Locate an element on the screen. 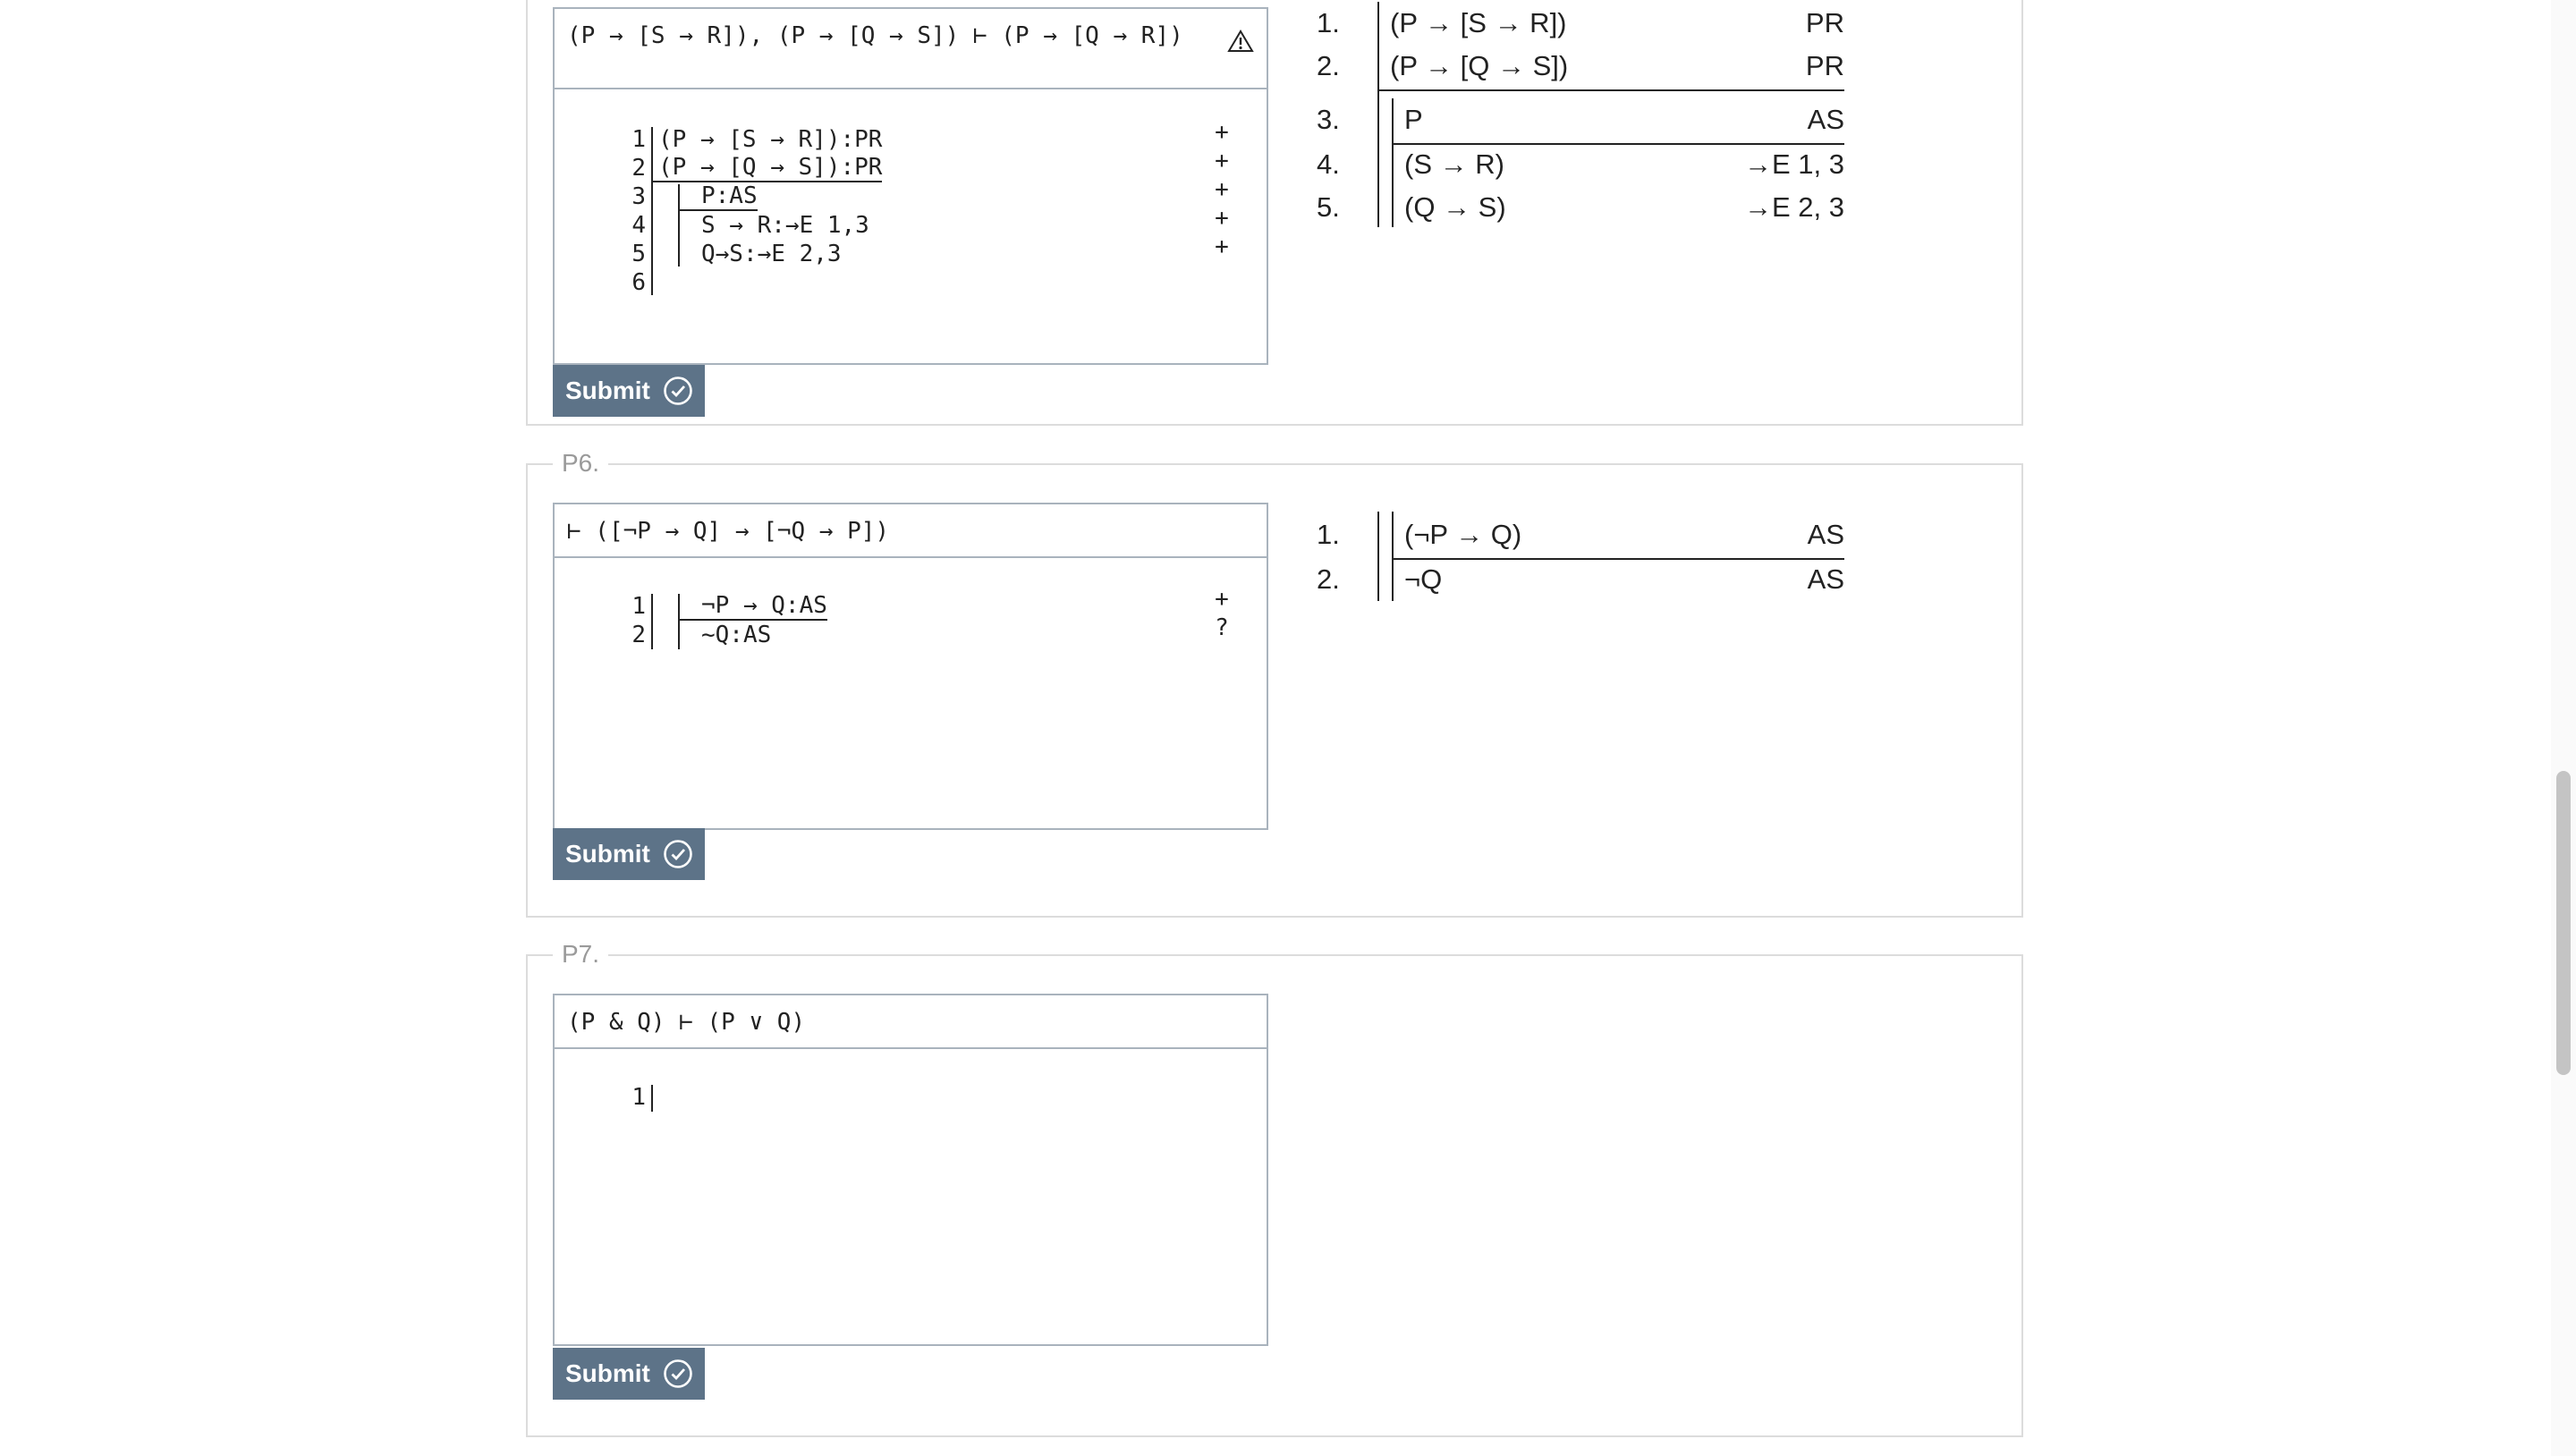 This screenshot has width=2576, height=1456. proof-justification: →E 1, 3 is located at coordinates (1794, 164).